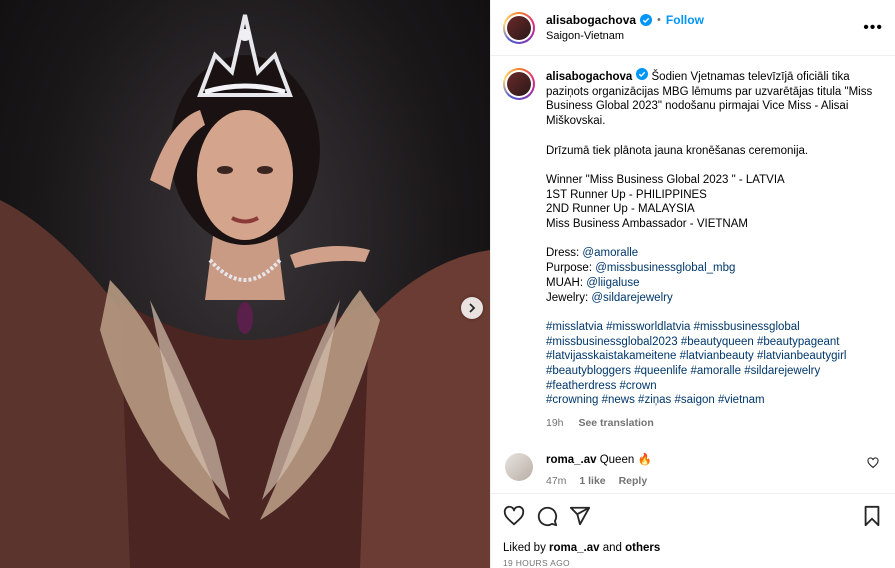 The width and height of the screenshot is (895, 568). I want to click on caption-age: 19h, so click(555, 423).